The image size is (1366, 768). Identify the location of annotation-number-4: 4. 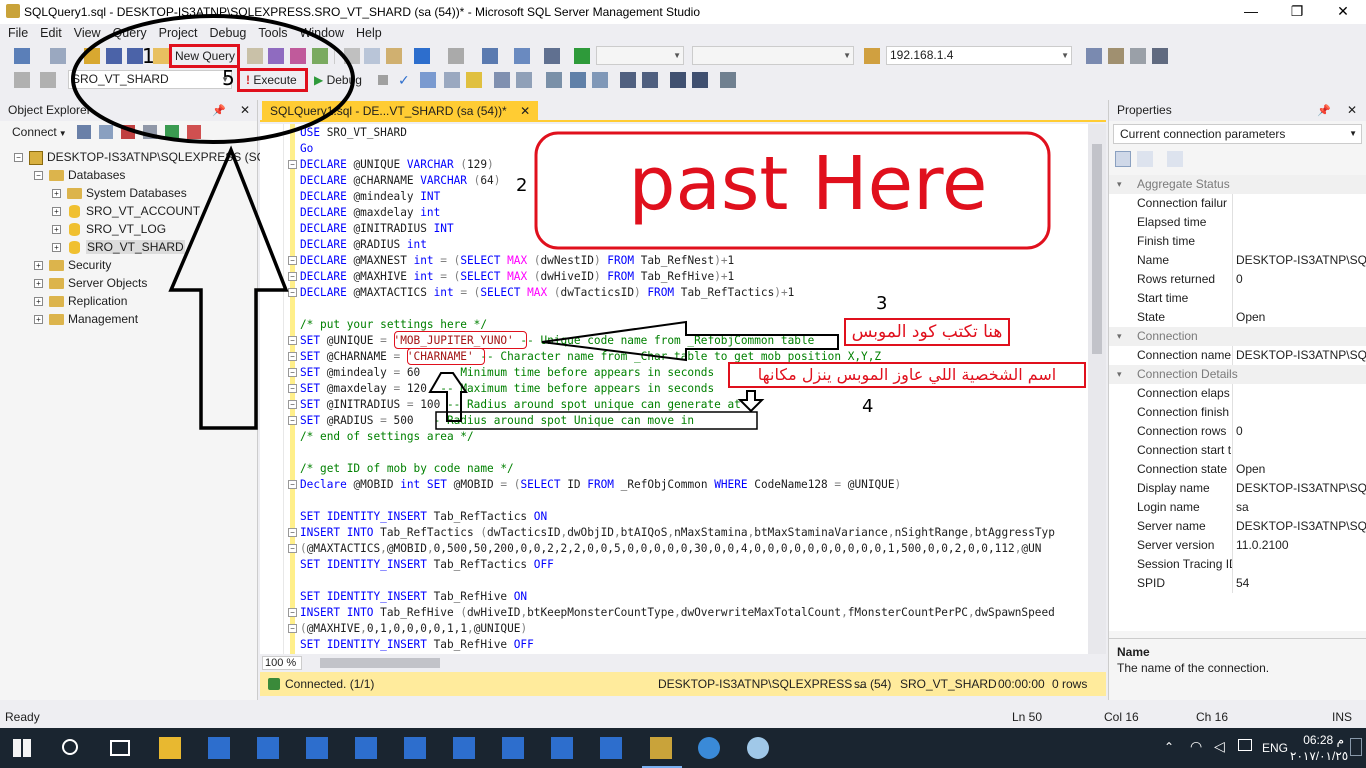
(868, 406).